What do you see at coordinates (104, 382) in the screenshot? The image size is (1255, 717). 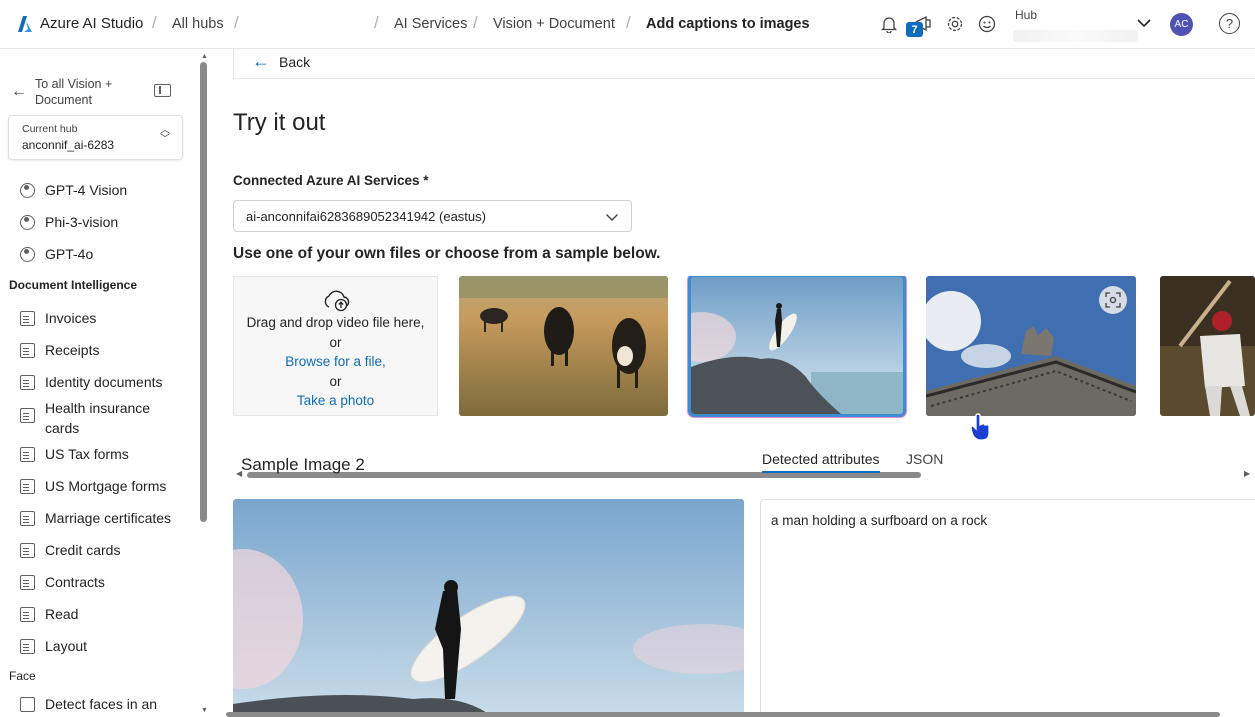 I see `sidebar-item-label: Identity documents` at bounding box center [104, 382].